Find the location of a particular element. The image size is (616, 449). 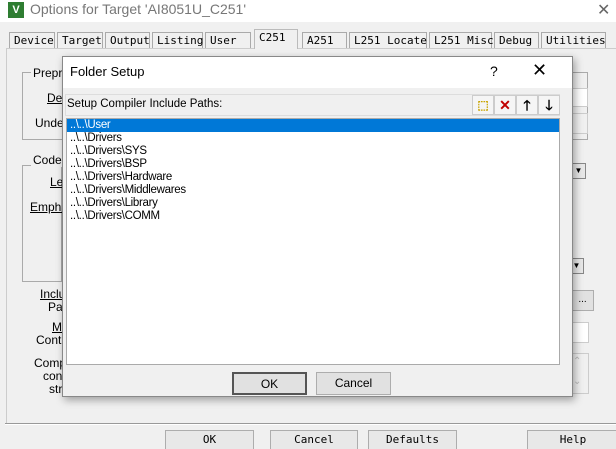

arrow-down-icon: 🡓 is located at coordinates (549, 105).